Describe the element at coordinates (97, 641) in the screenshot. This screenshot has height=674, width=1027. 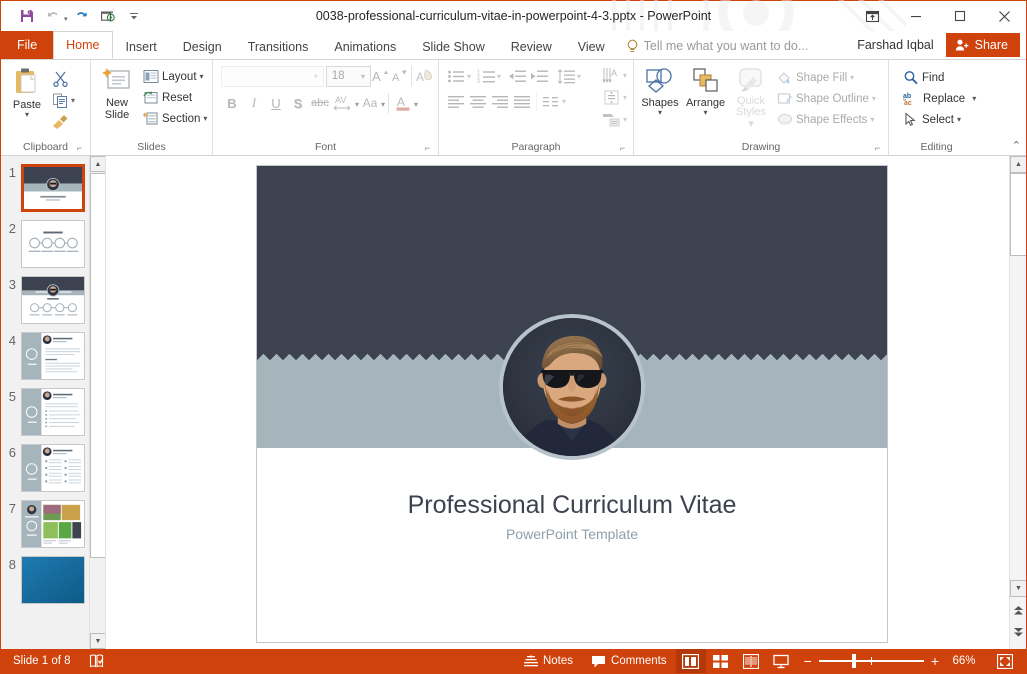
I see `thumbnail-scroll-down-button: ▼` at that location.